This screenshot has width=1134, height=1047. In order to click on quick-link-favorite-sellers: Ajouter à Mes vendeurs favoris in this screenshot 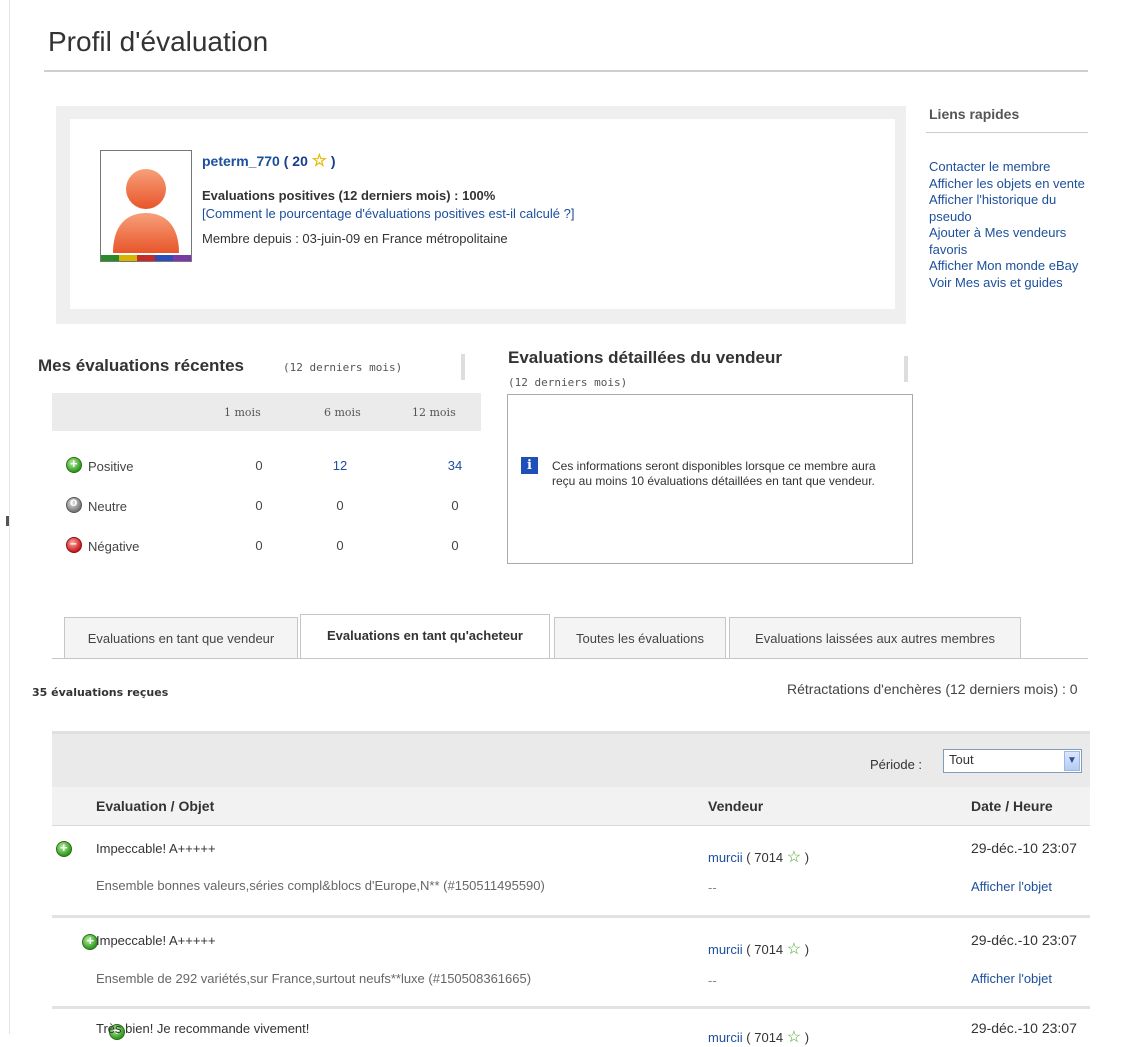, I will do `click(1009, 241)`.